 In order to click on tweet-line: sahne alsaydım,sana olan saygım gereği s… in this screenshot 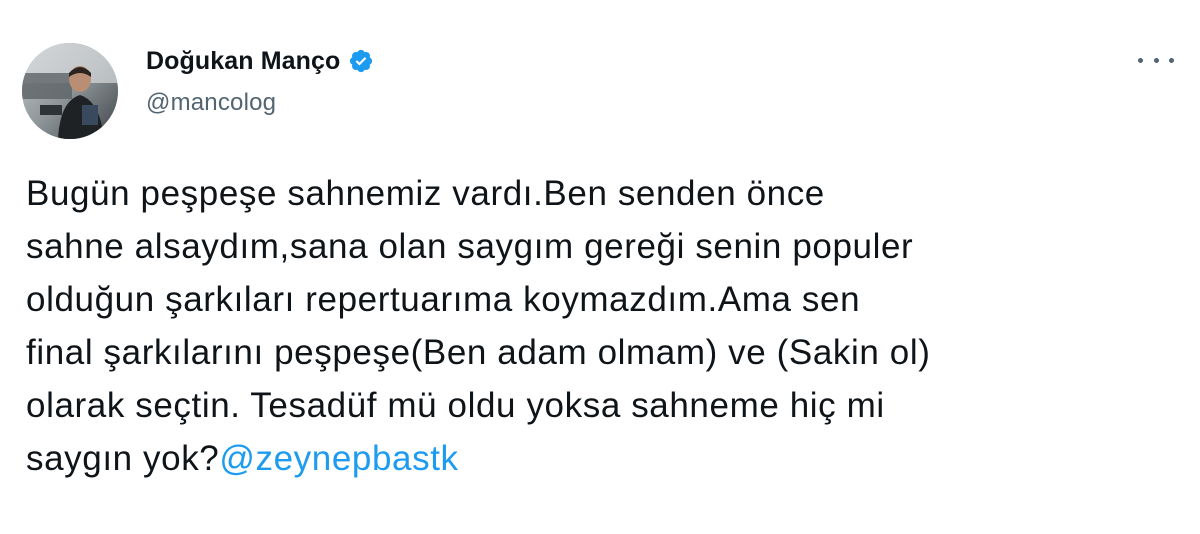, I will do `click(470, 246)`.